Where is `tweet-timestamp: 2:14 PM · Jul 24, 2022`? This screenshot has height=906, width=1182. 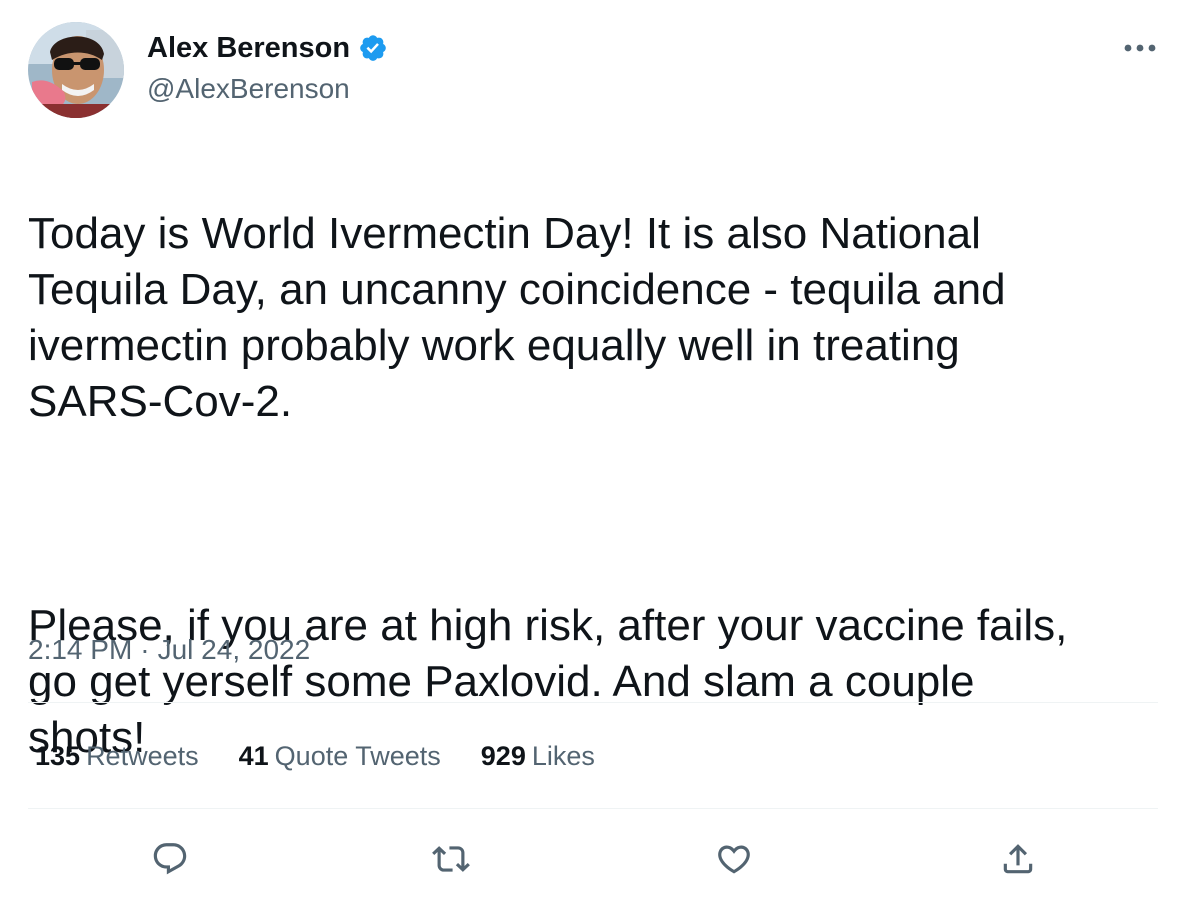 tweet-timestamp: 2:14 PM · Jul 24, 2022 is located at coordinates (169, 650).